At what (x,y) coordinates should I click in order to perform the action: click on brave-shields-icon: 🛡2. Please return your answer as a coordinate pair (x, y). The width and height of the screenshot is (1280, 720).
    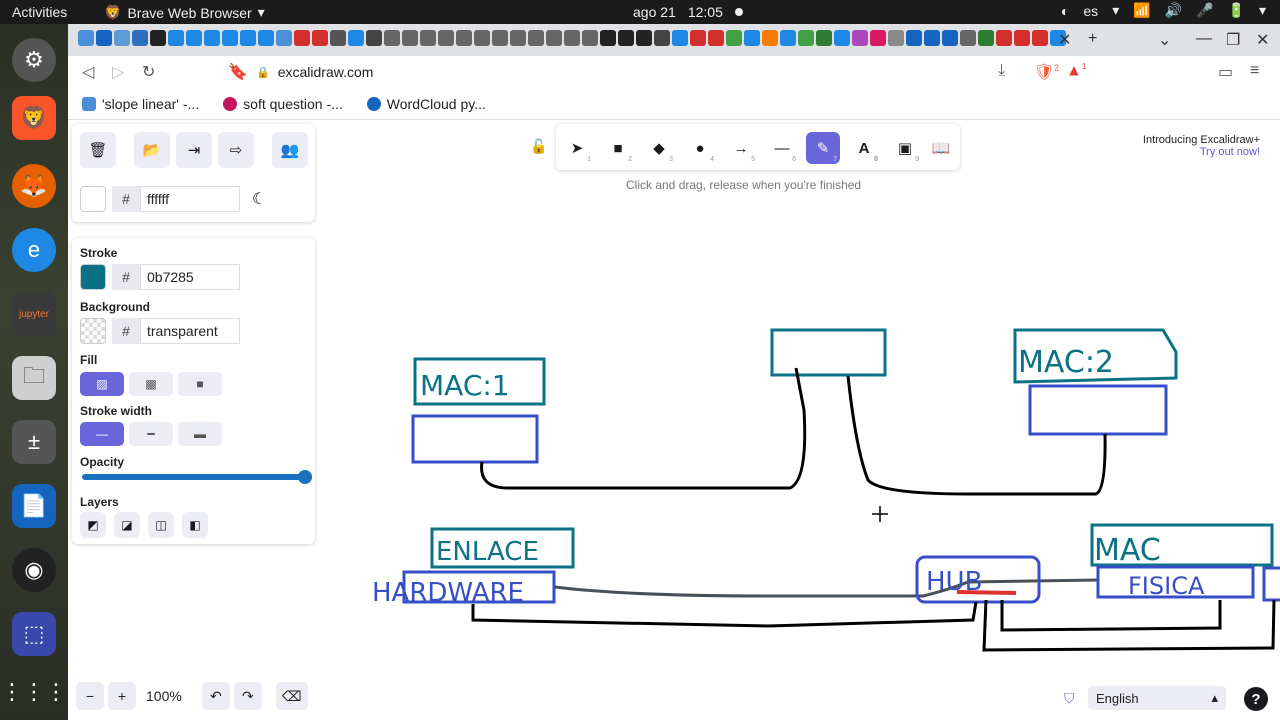
    Looking at the image, I should click on (1046, 72).